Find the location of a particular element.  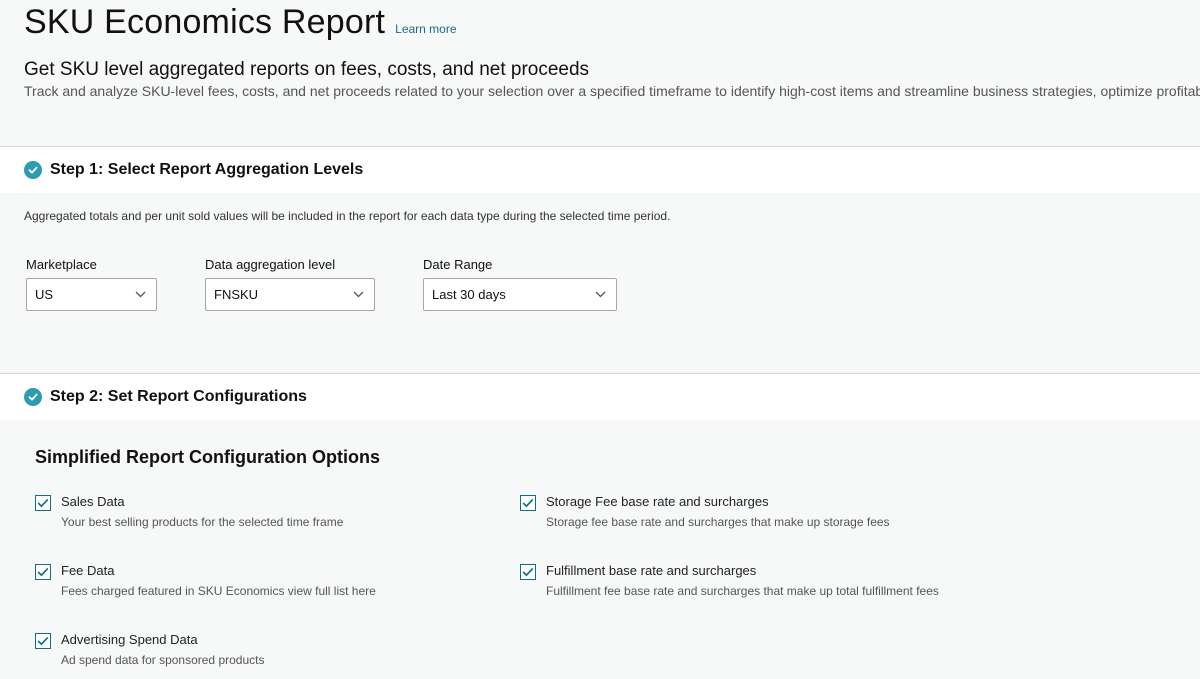

sales-data-checkbox is located at coordinates (43, 503).